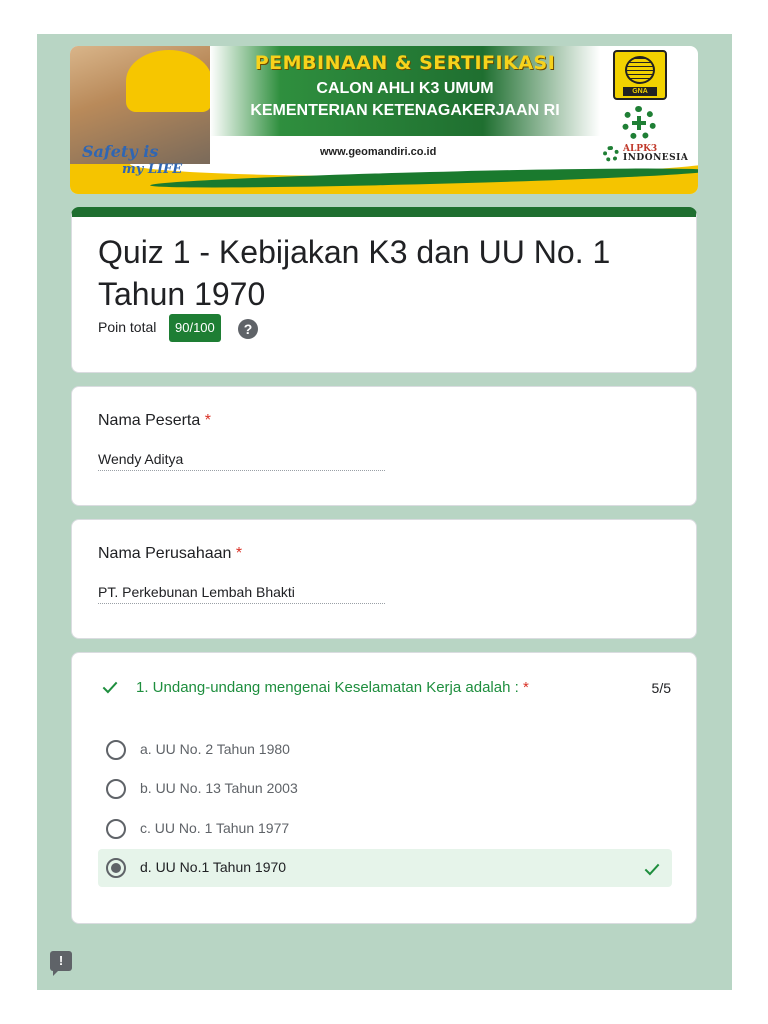 Image resolution: width=768 pixels, height=1024 pixels. Describe the element at coordinates (405, 88) in the screenshot. I see `banner-title-line2: CALON AHLI K3 UMUM` at that location.